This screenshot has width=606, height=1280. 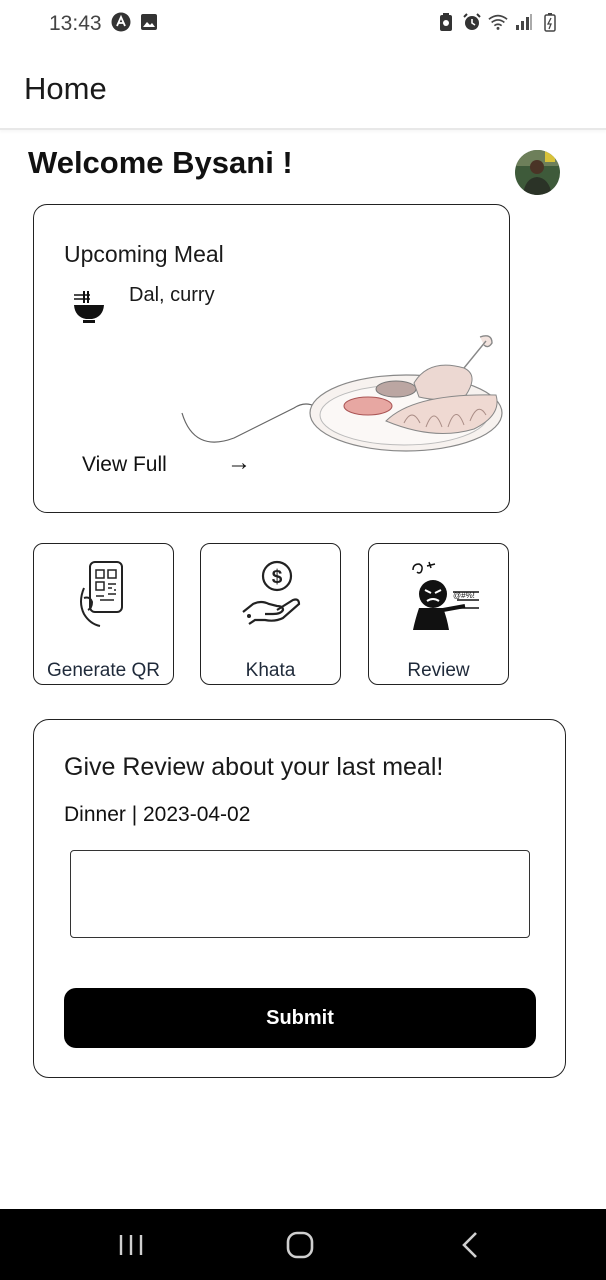 What do you see at coordinates (135, 22) in the screenshot?
I see `status-notification-icons` at bounding box center [135, 22].